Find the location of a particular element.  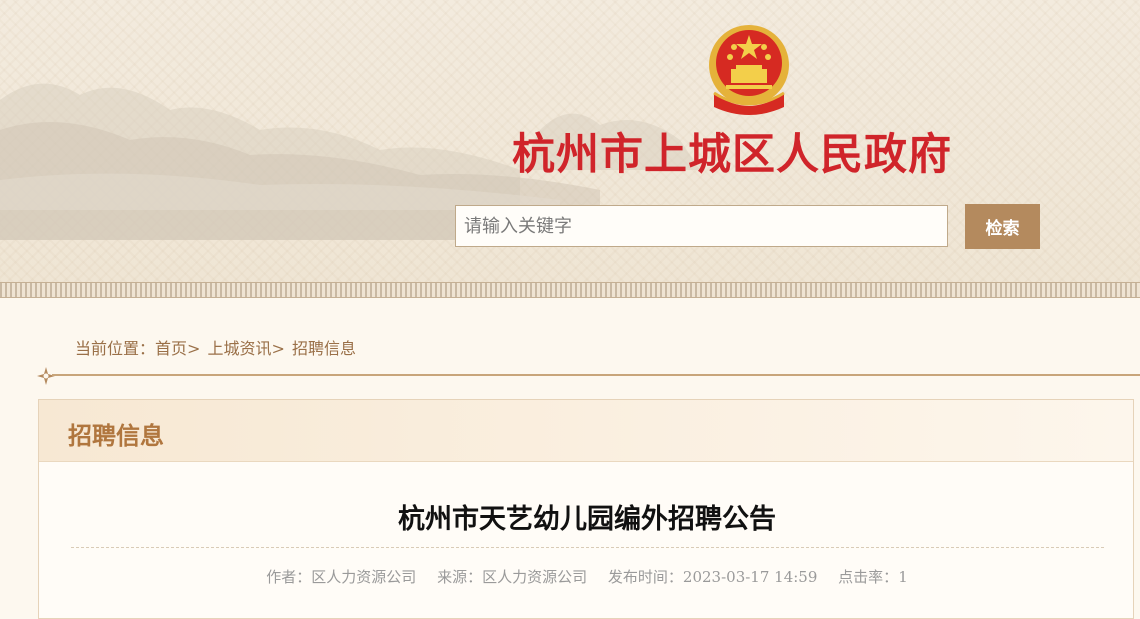

meta-publish-time: 发布时间：2023-03-17 14:59 is located at coordinates (712, 577).